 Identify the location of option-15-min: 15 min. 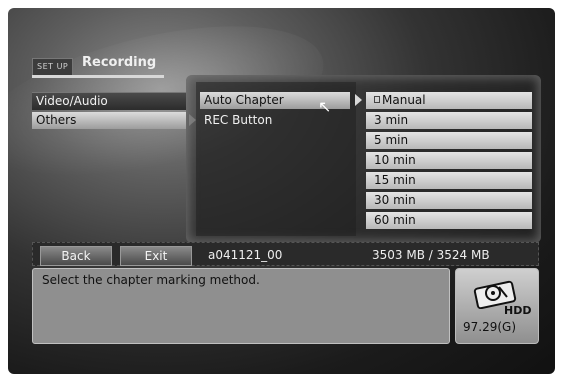
(449, 180).